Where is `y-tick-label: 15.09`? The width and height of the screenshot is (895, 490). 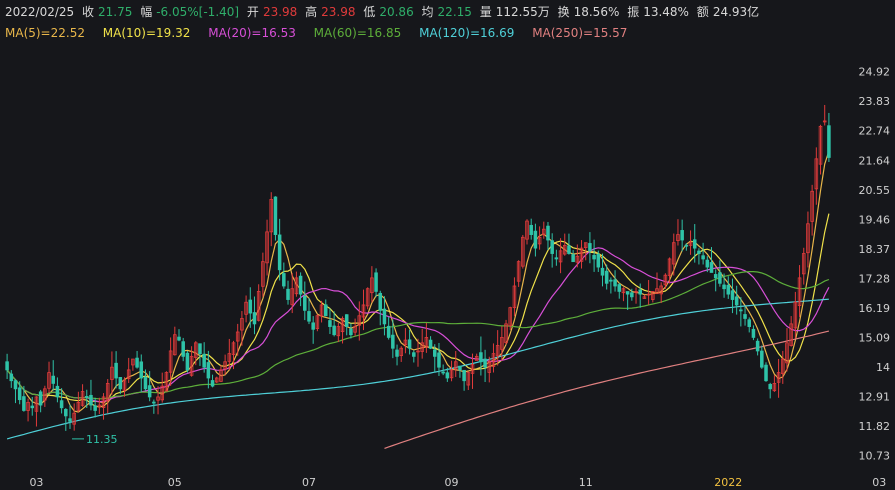 y-tick-label: 15.09 is located at coordinates (875, 338).